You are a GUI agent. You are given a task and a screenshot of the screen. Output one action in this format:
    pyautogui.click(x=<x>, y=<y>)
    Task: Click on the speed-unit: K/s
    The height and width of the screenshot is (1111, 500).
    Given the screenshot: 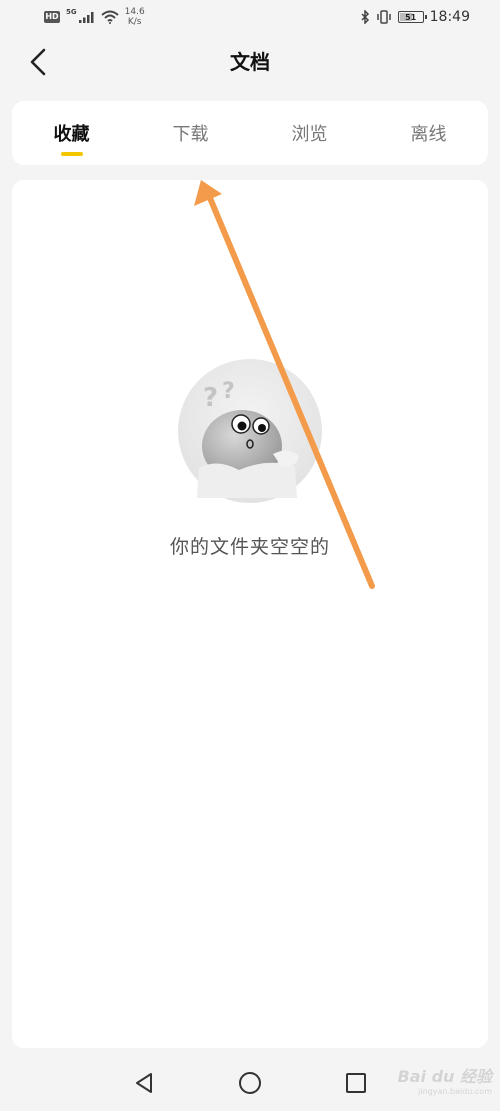 What is the action you would take?
    pyautogui.click(x=134, y=22)
    